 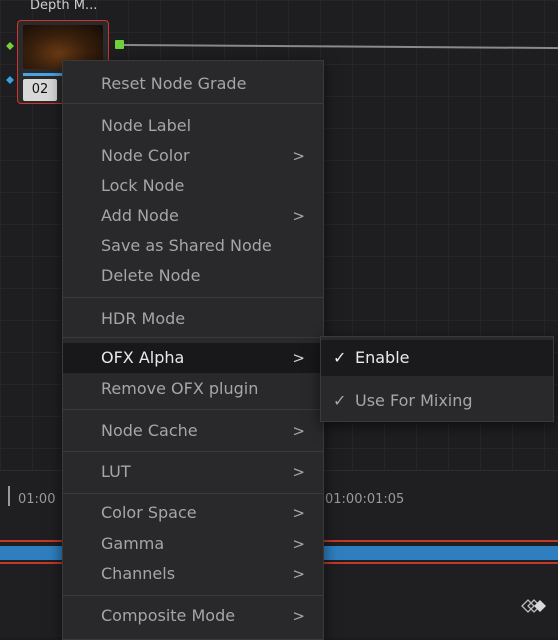 What do you see at coordinates (37, 499) in the screenshot?
I see `timecode-label: 01:00` at bounding box center [37, 499].